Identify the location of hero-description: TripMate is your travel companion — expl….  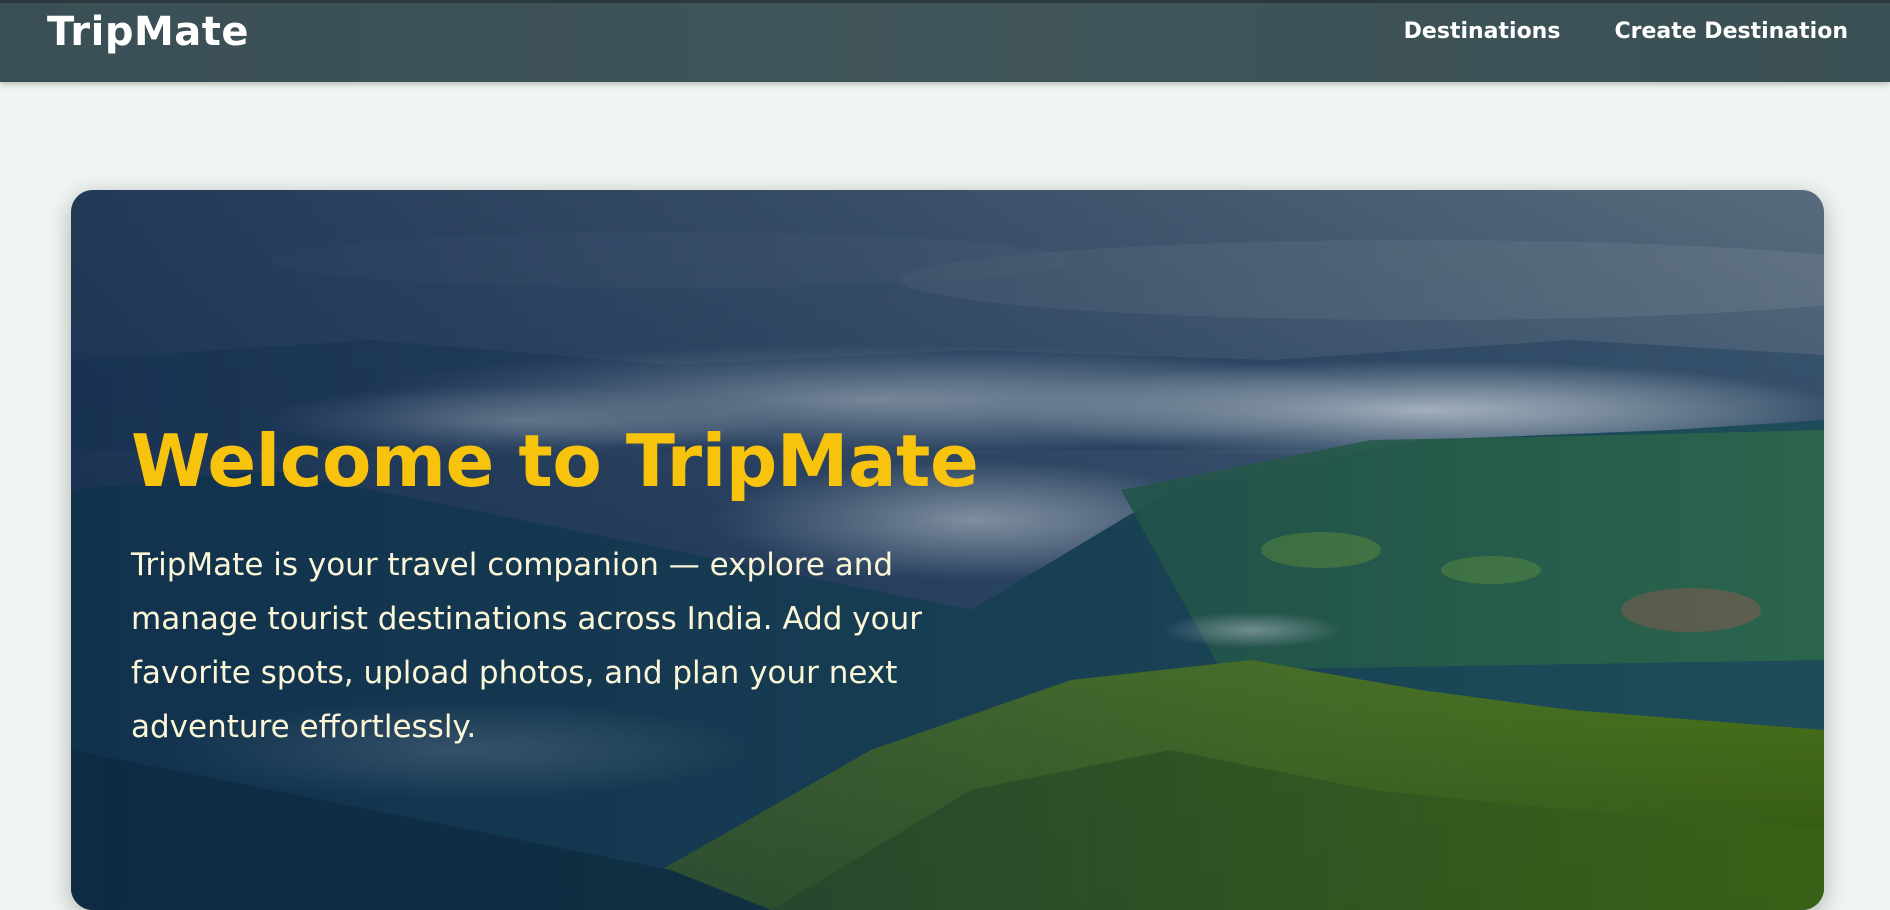
(527, 646).